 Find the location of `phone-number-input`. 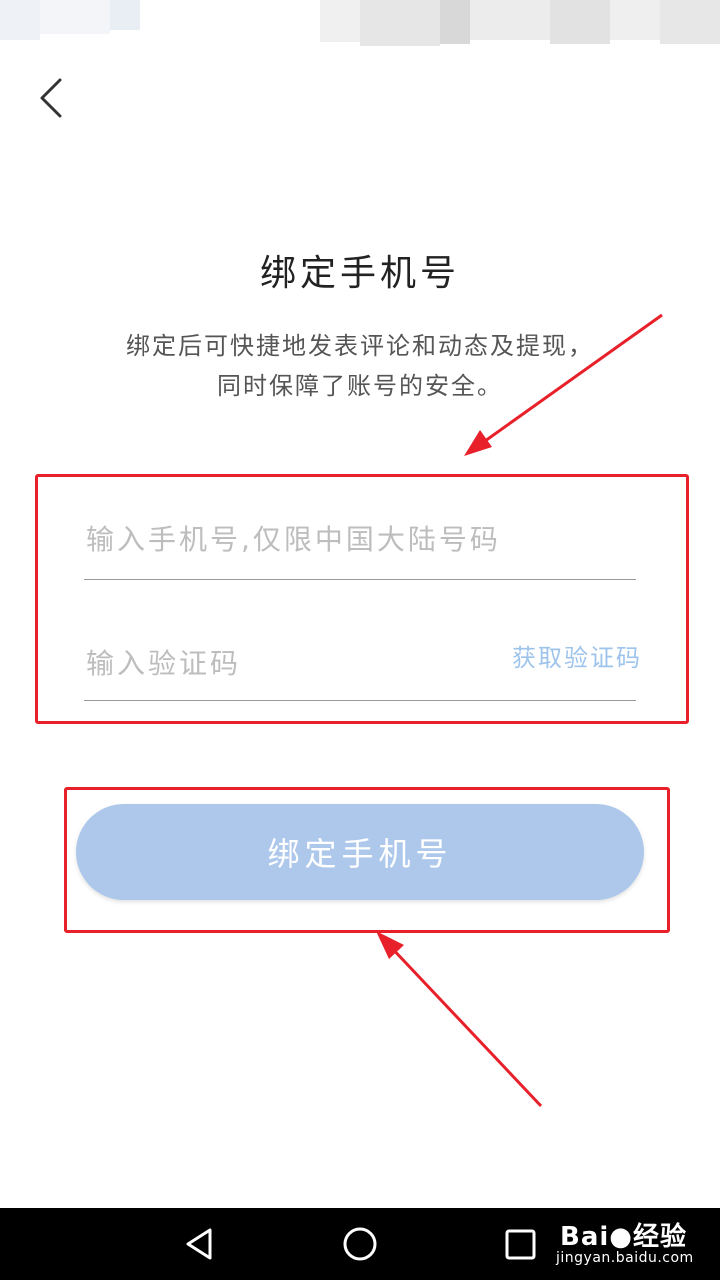

phone-number-input is located at coordinates (360, 540).